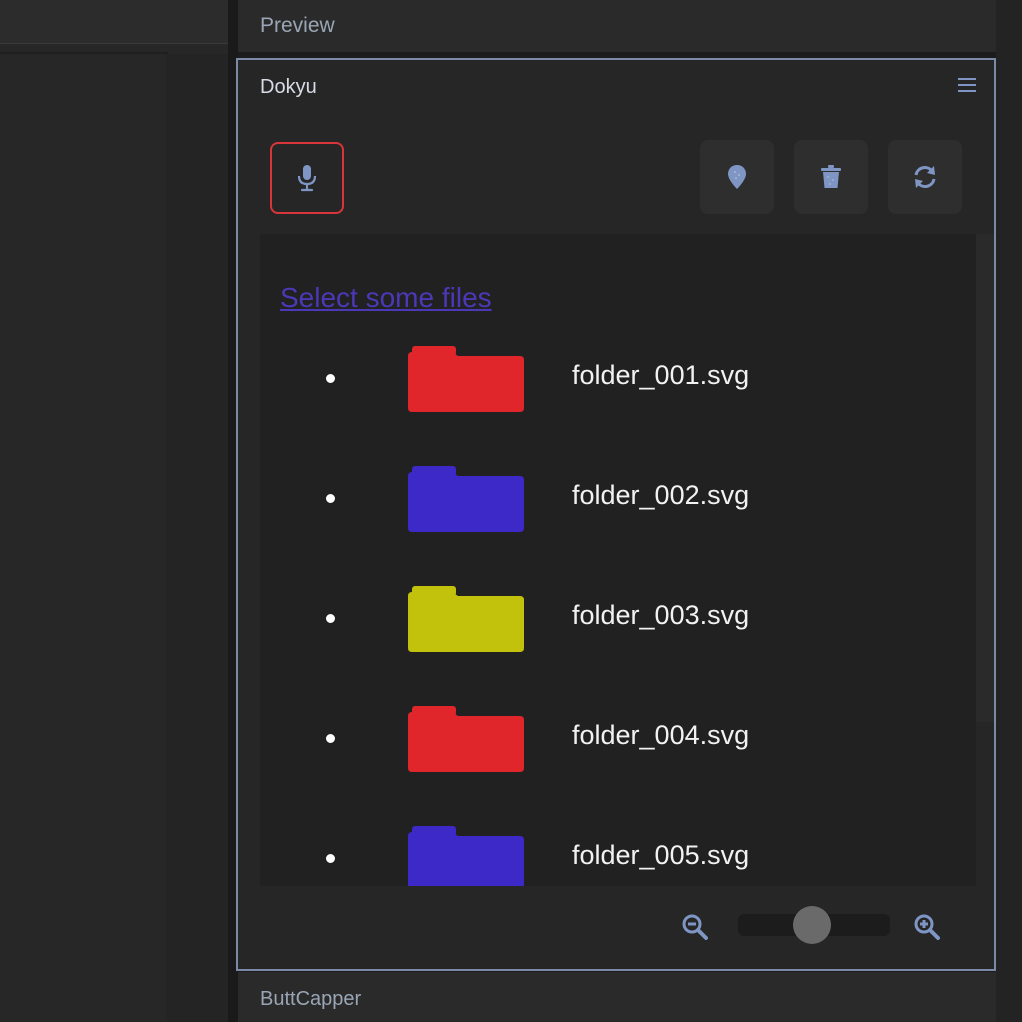 The width and height of the screenshot is (1022, 1022). I want to click on zoom-in-icon, so click(927, 927).